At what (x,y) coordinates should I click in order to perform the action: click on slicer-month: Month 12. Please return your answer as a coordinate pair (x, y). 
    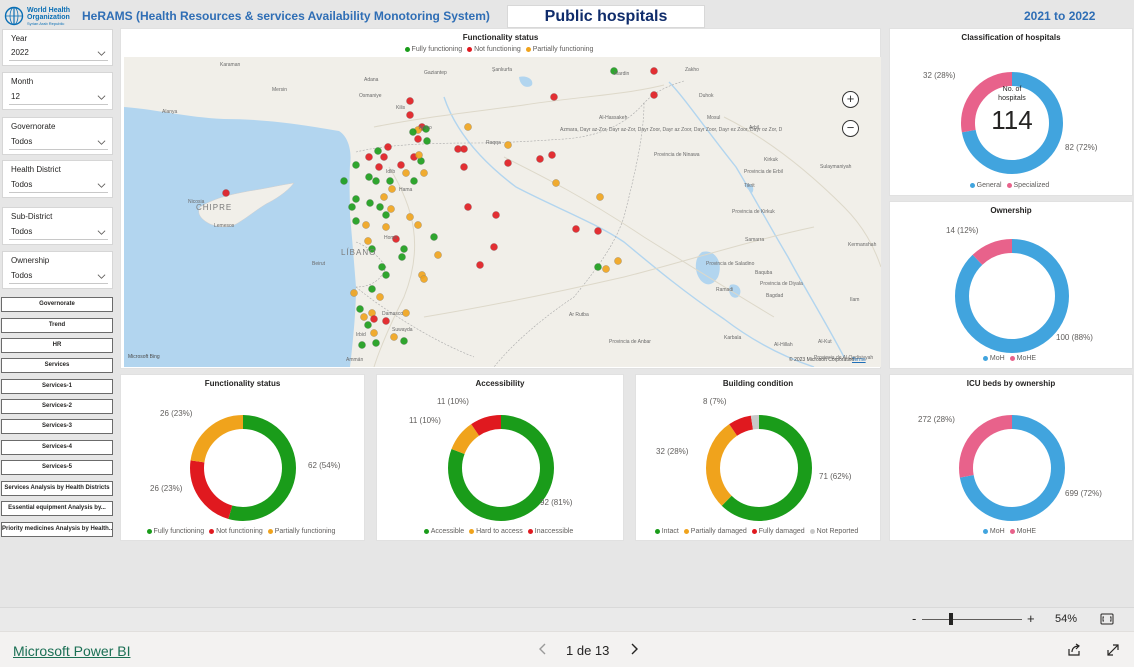
    Looking at the image, I should click on (57, 91).